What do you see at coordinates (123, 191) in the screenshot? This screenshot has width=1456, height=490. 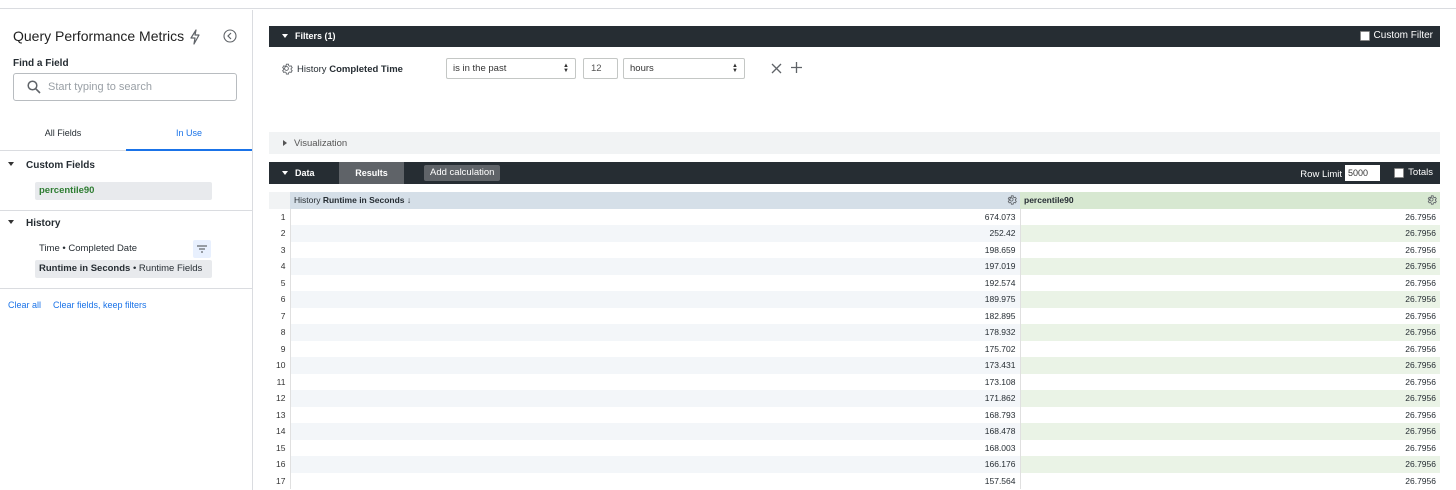 I see `field-percentile90: percentile90` at bounding box center [123, 191].